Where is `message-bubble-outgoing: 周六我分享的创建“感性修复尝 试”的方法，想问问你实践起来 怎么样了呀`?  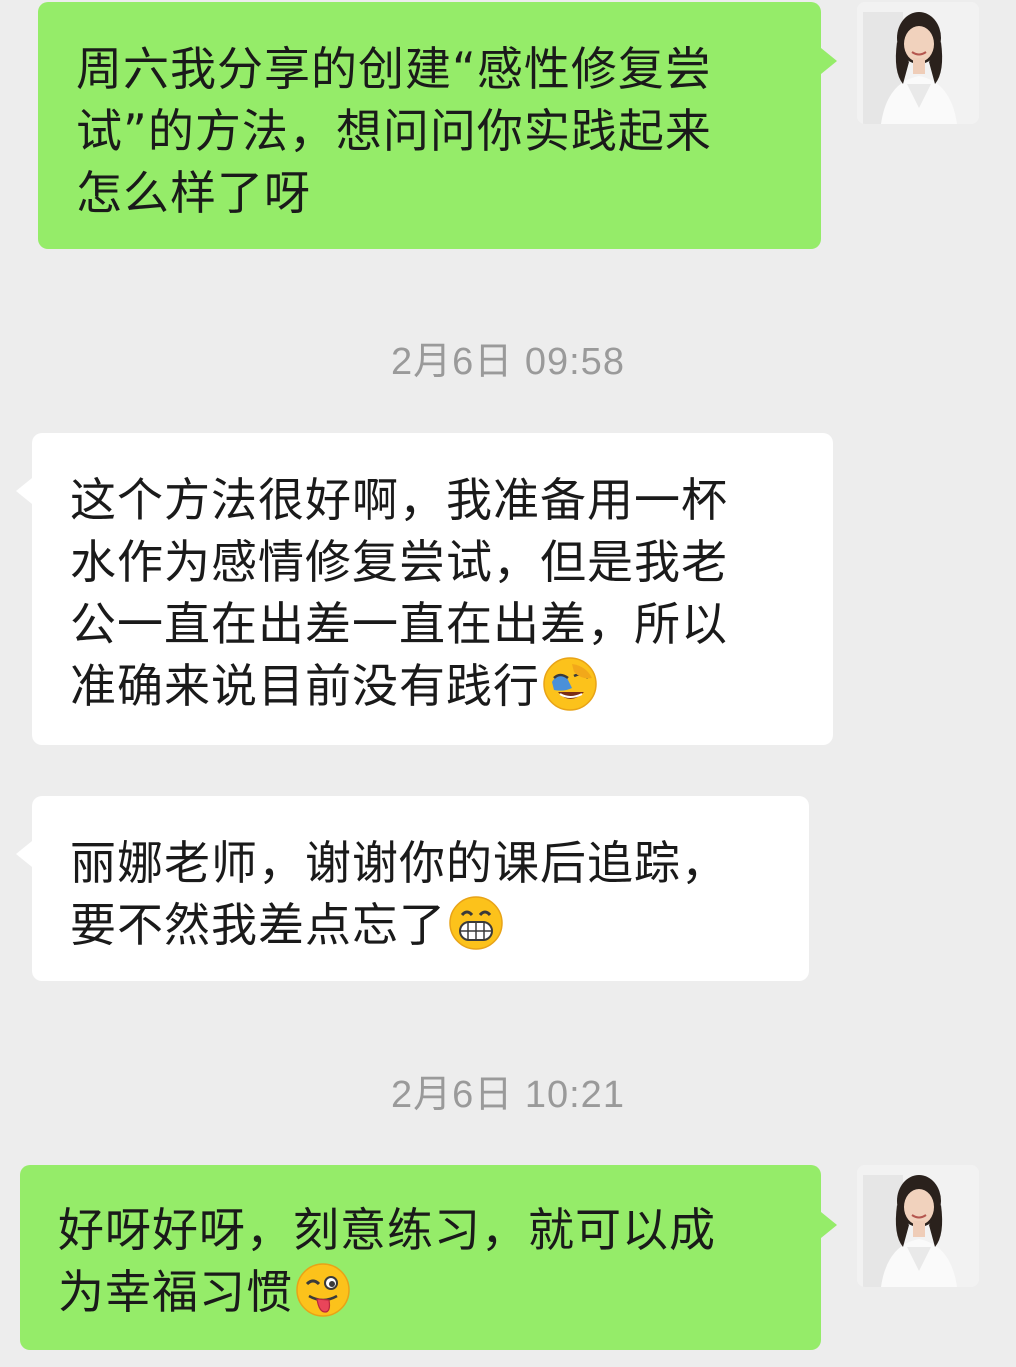
message-bubble-outgoing: 周六我分享的创建“感性修复尝 试”的方法，想问问你实践起来 怎么样了呀 is located at coordinates (429, 125).